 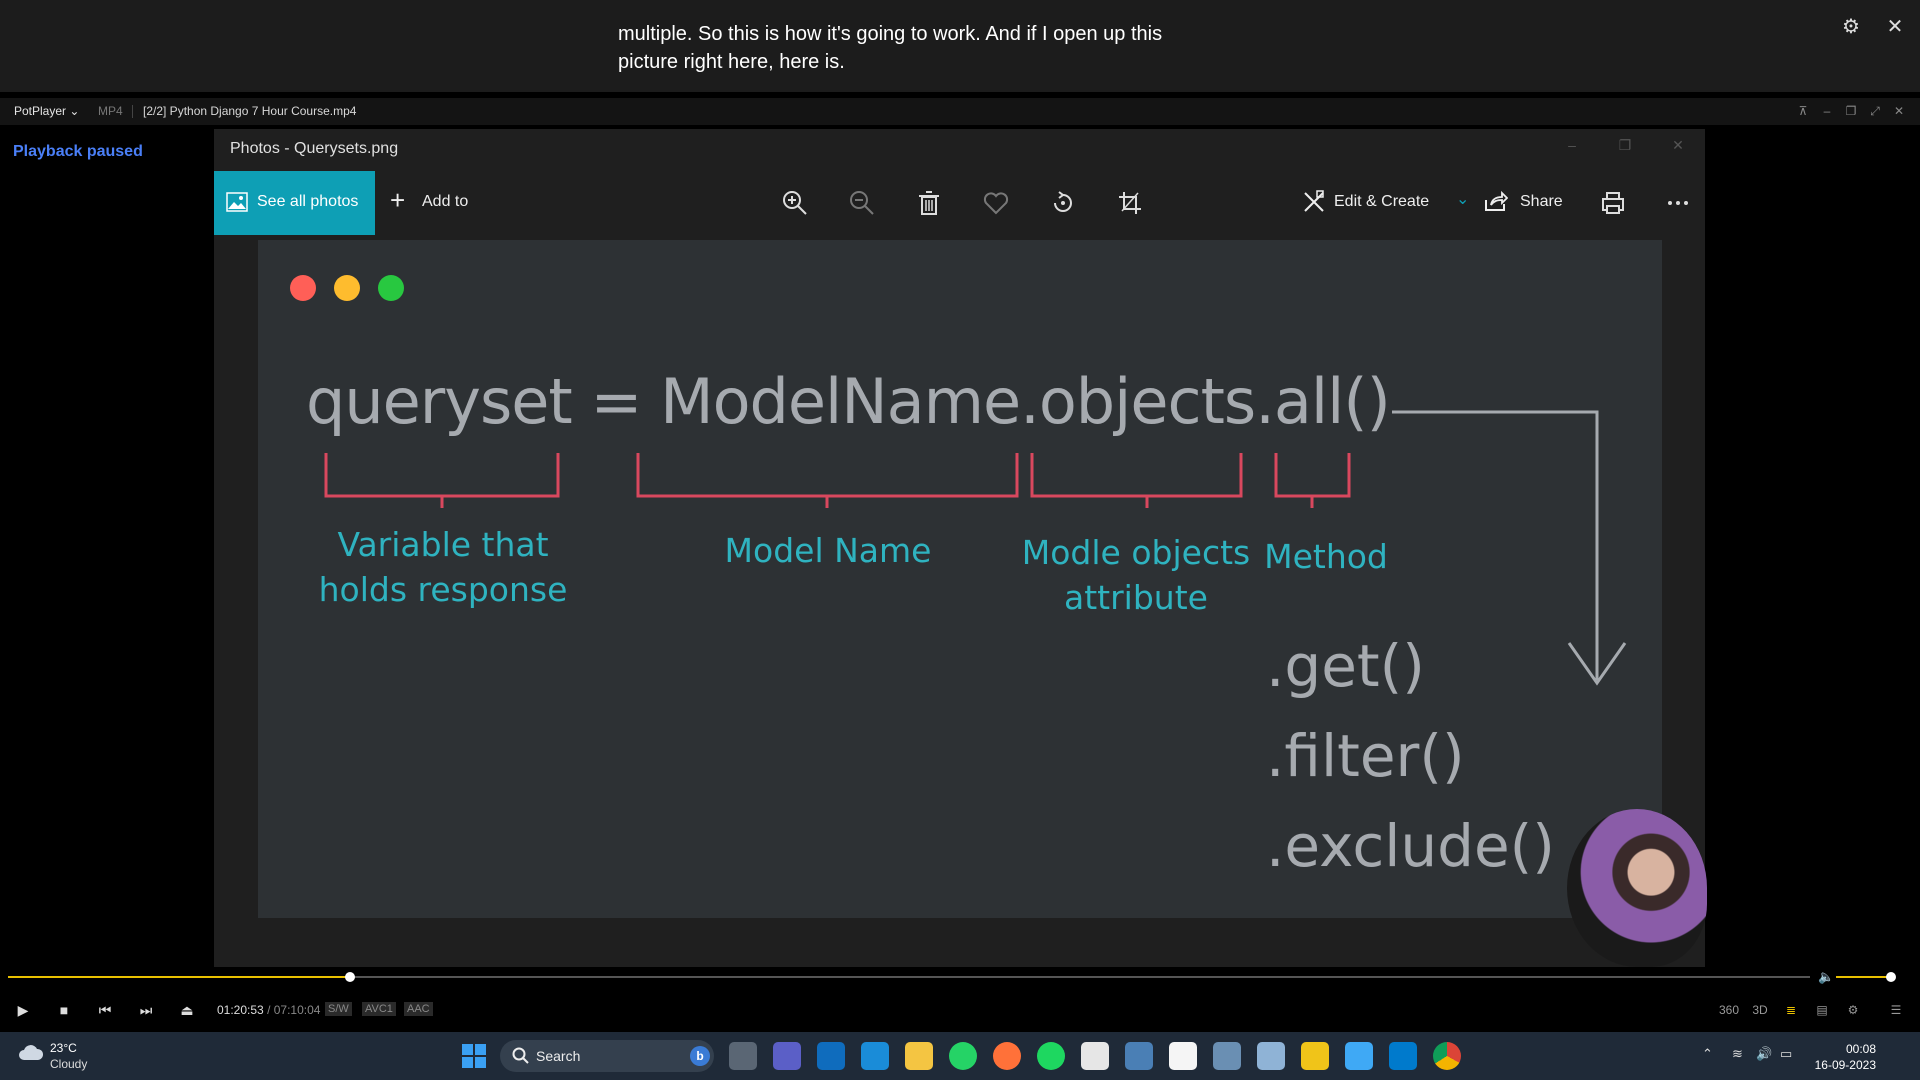 I want to click on next-icon: ⏭, so click(x=146, y=1010).